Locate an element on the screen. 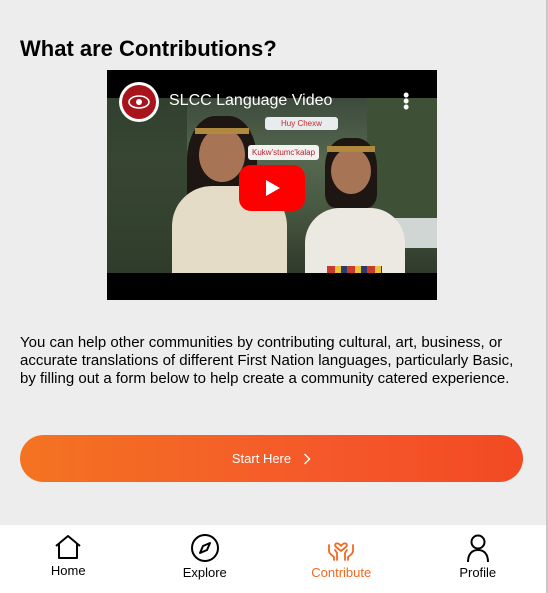 This screenshot has height=593, width=548. video-title: SLCC Language Video is located at coordinates (250, 101).